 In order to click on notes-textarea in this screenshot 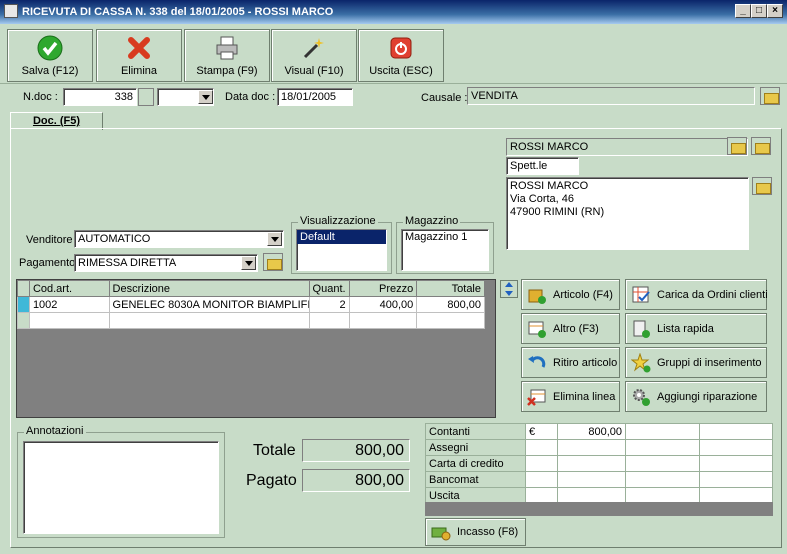, I will do `click(121, 487)`.